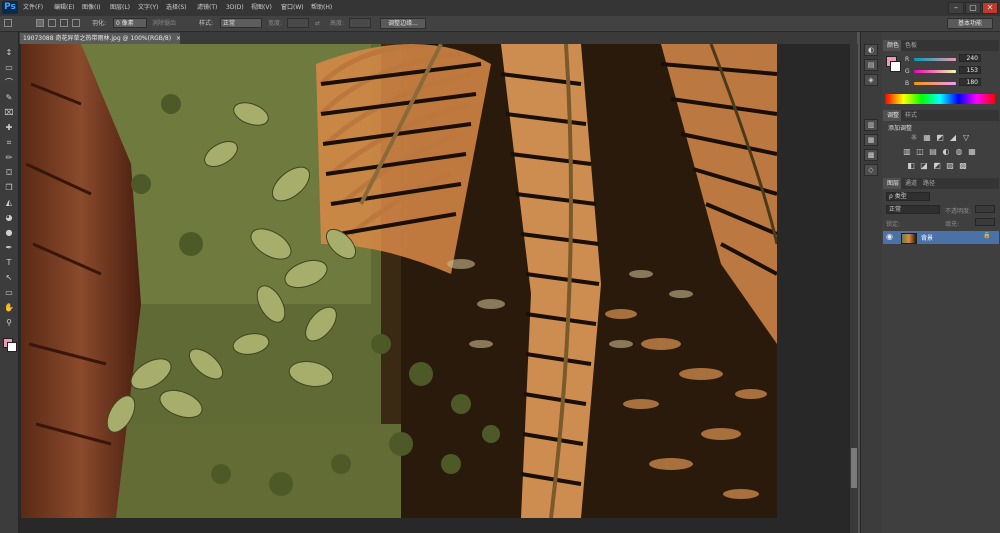 This screenshot has height=533, width=1000. I want to click on adjustment-icon: ◧, so click(911, 165).